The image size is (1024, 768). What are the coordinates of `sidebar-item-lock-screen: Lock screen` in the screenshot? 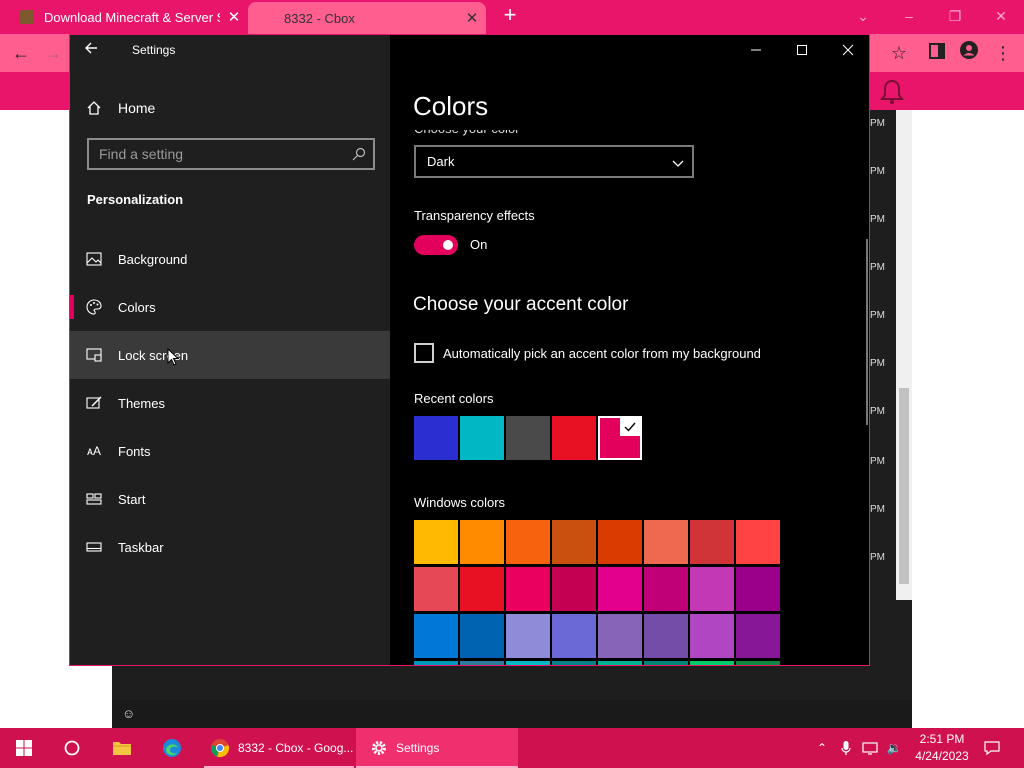 It's located at (230, 355).